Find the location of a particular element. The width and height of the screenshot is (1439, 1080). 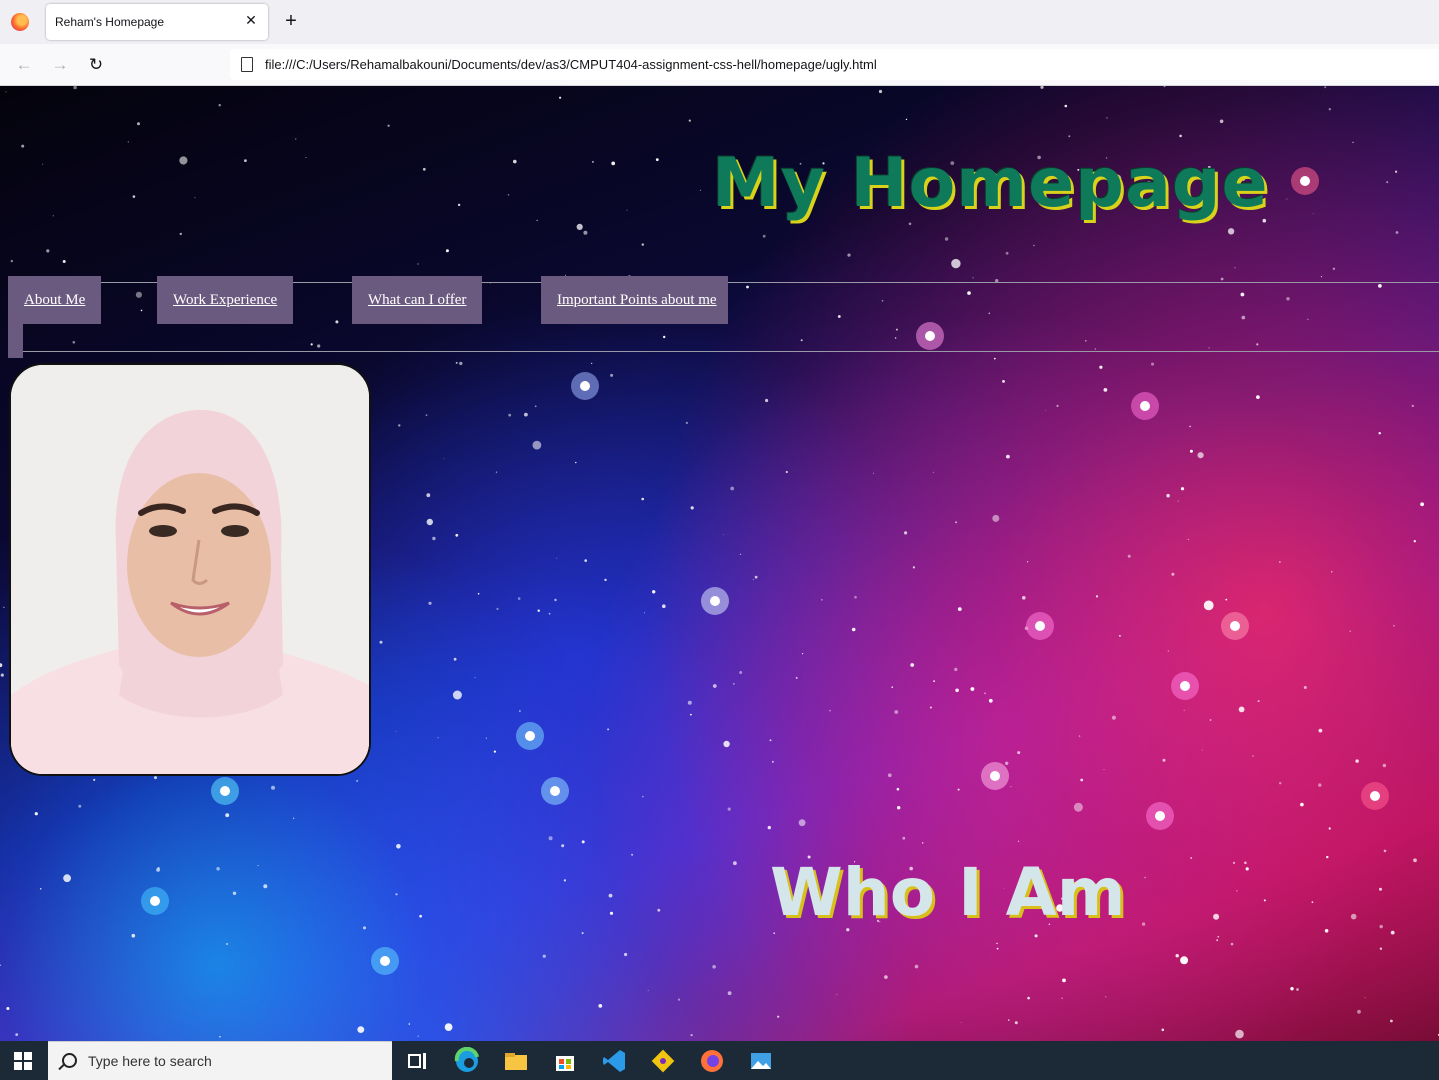

tab-title: Reham's Homepage is located at coordinates (110, 22).